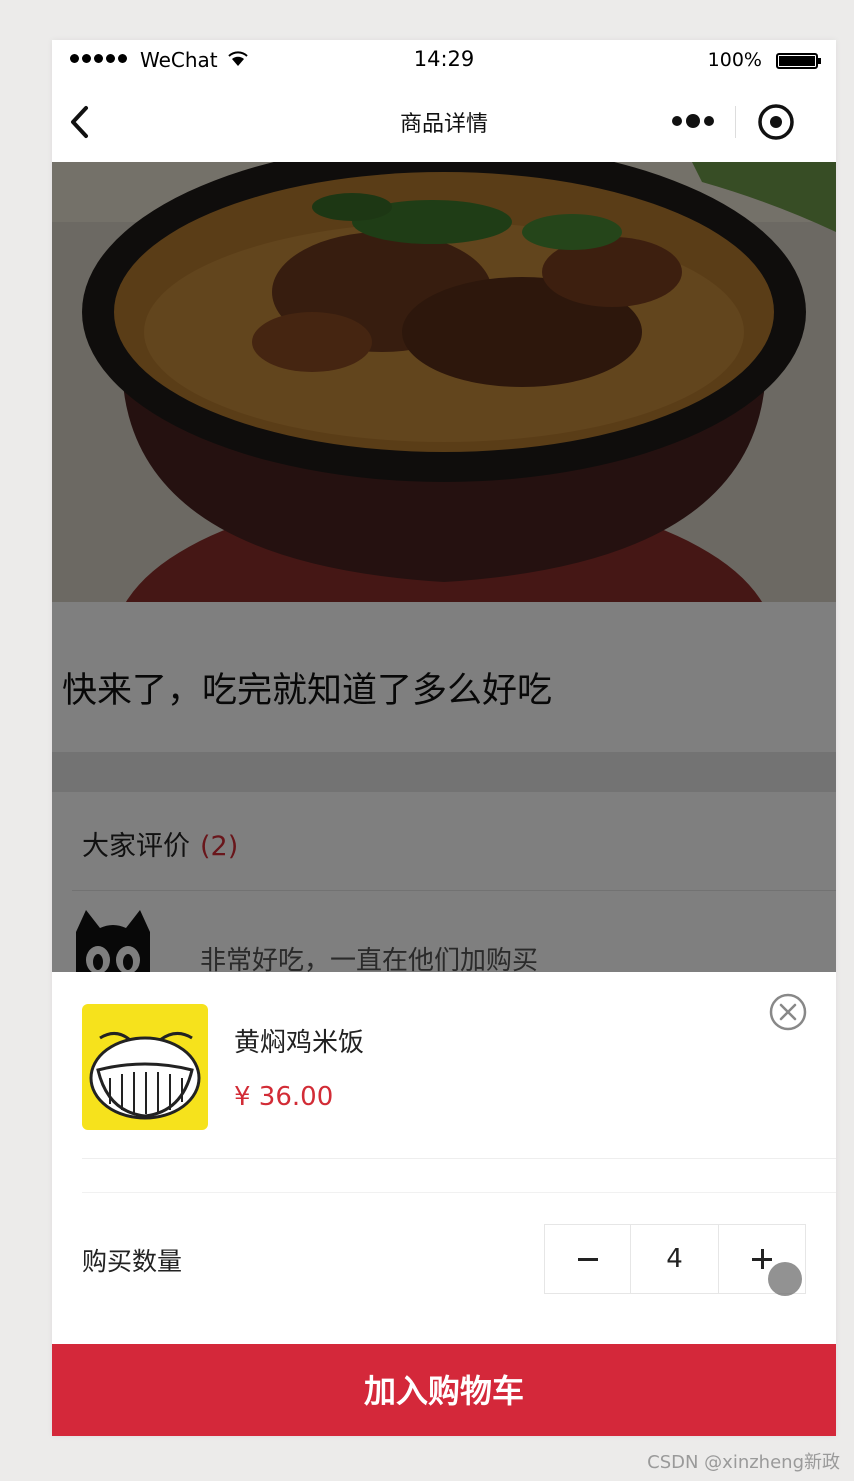 This screenshot has width=854, height=1481. Describe the element at coordinates (443, 124) in the screenshot. I see `page-title: 商品详情` at that location.